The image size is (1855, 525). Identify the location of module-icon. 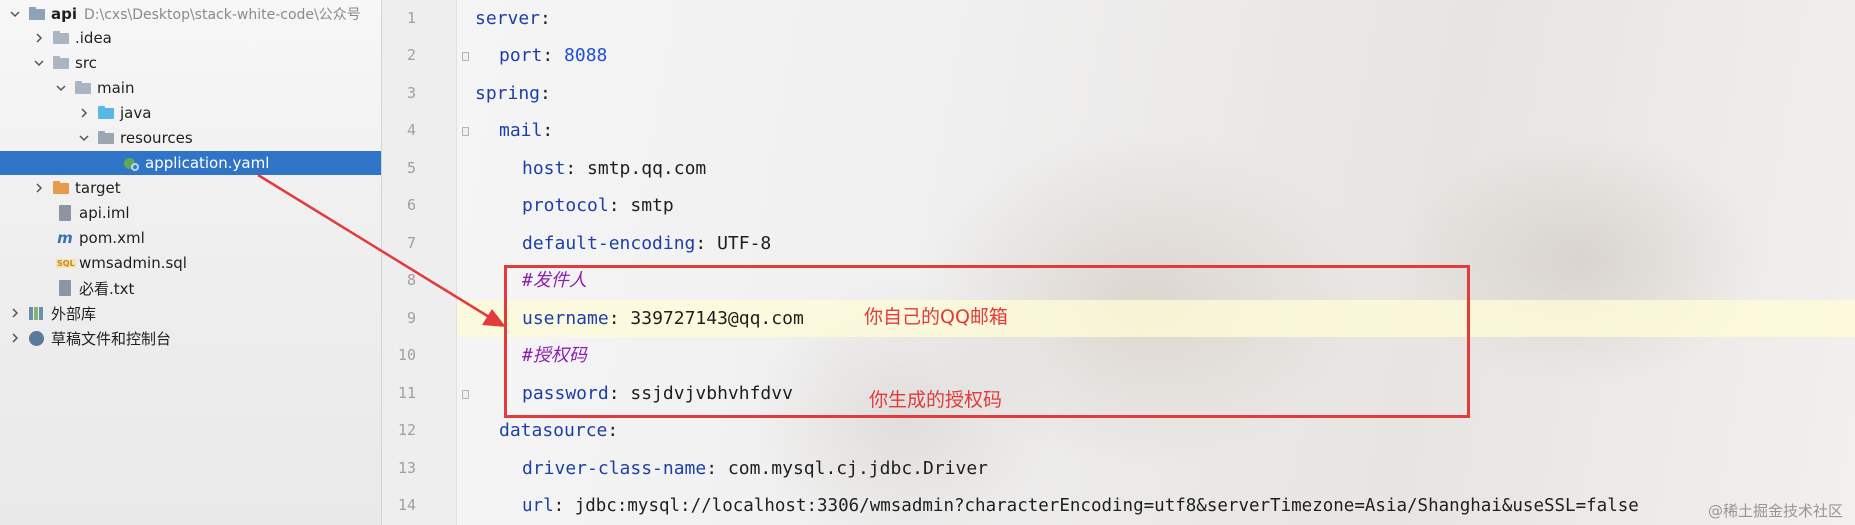
(37, 14).